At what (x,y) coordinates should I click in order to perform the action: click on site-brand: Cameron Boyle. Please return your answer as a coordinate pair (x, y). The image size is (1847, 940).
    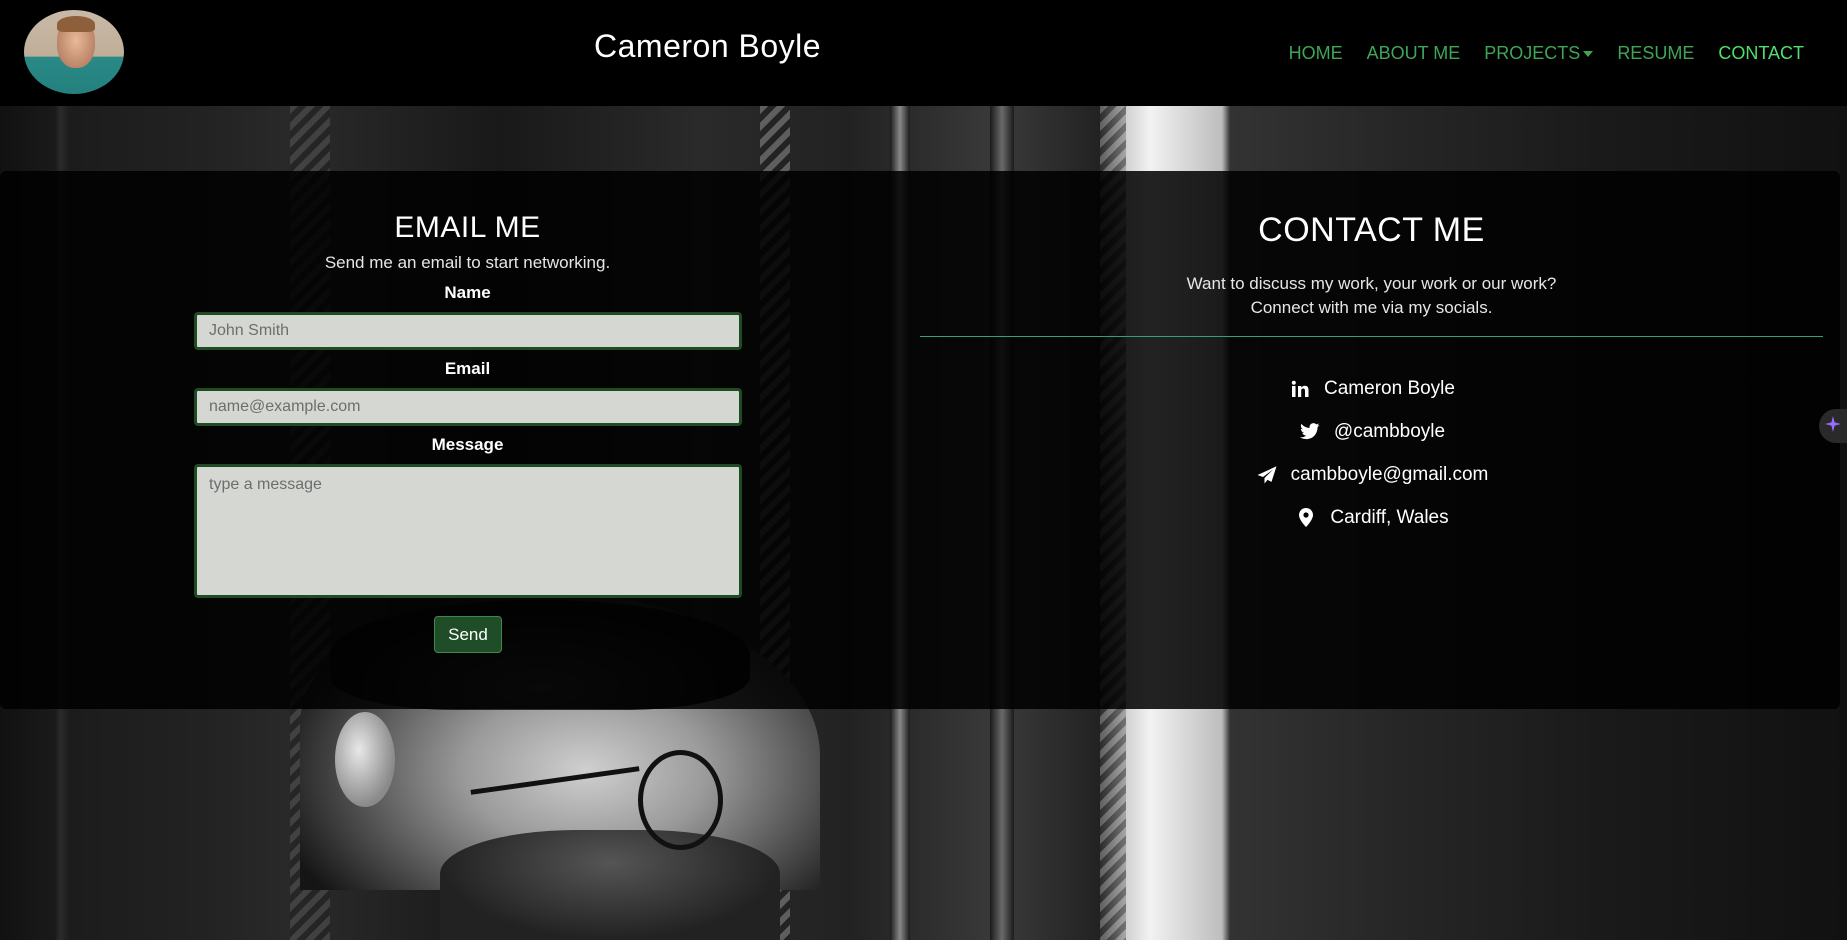
    Looking at the image, I should click on (707, 46).